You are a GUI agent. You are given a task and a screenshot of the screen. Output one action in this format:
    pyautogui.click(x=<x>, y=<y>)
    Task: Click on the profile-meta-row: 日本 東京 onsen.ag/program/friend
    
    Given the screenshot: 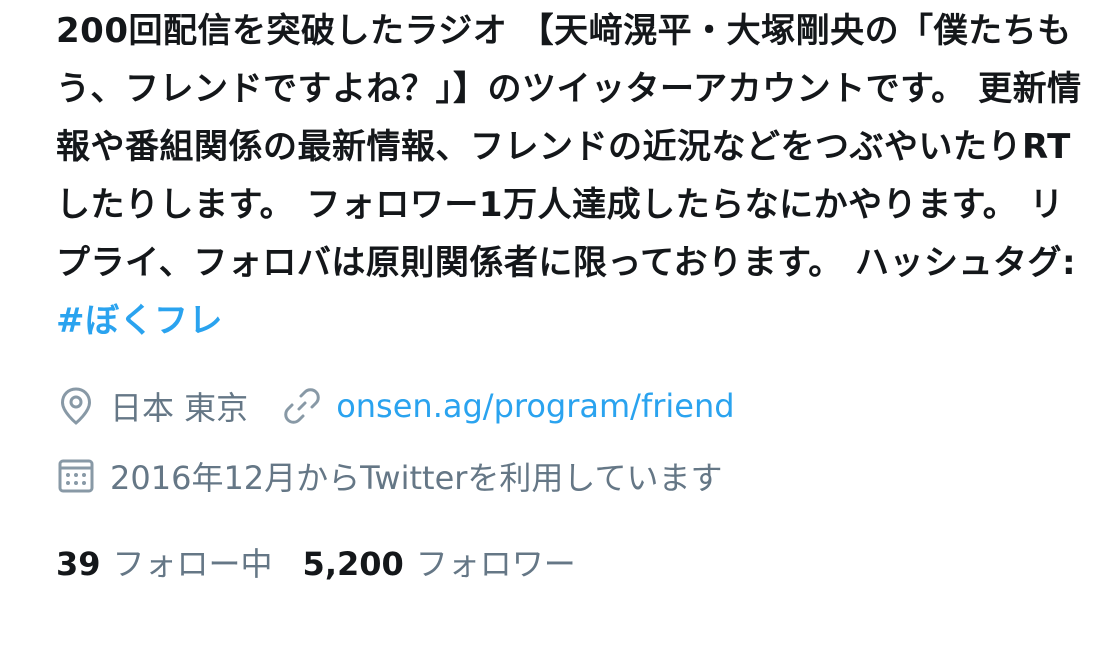 What is the action you would take?
    pyautogui.click(x=571, y=406)
    